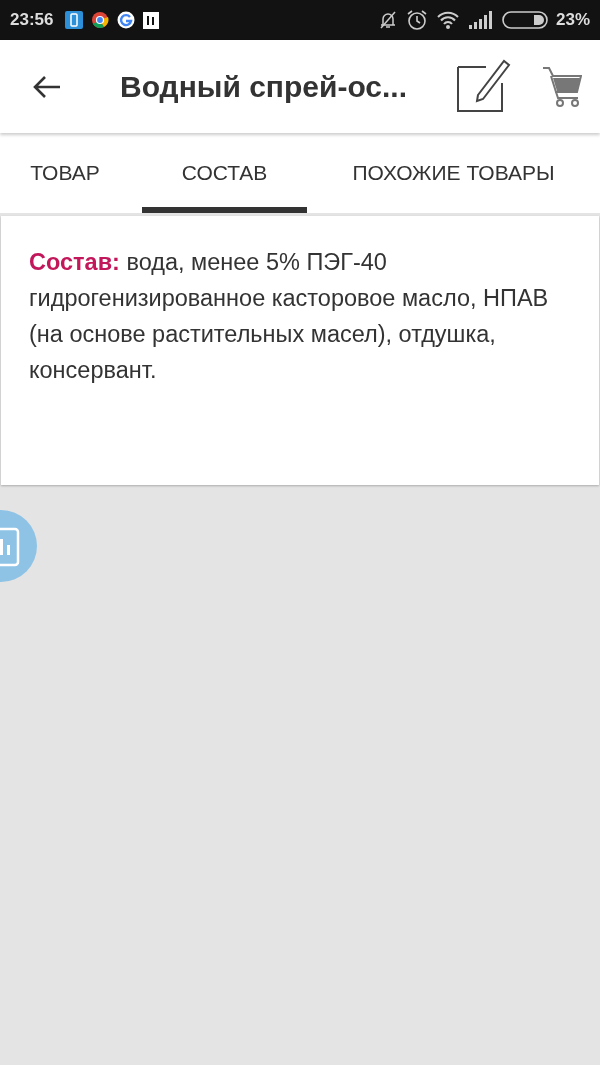 This screenshot has width=600, height=1065. Describe the element at coordinates (480, 20) in the screenshot. I see `signal-icon` at that location.